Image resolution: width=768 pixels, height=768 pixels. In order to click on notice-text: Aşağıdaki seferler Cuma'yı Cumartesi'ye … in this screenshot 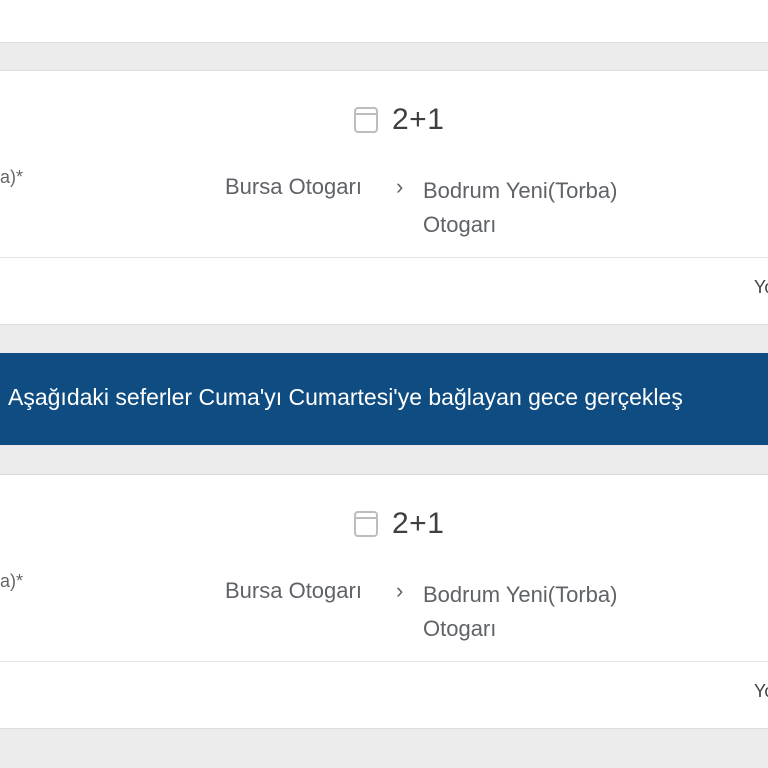, I will do `click(345, 397)`.